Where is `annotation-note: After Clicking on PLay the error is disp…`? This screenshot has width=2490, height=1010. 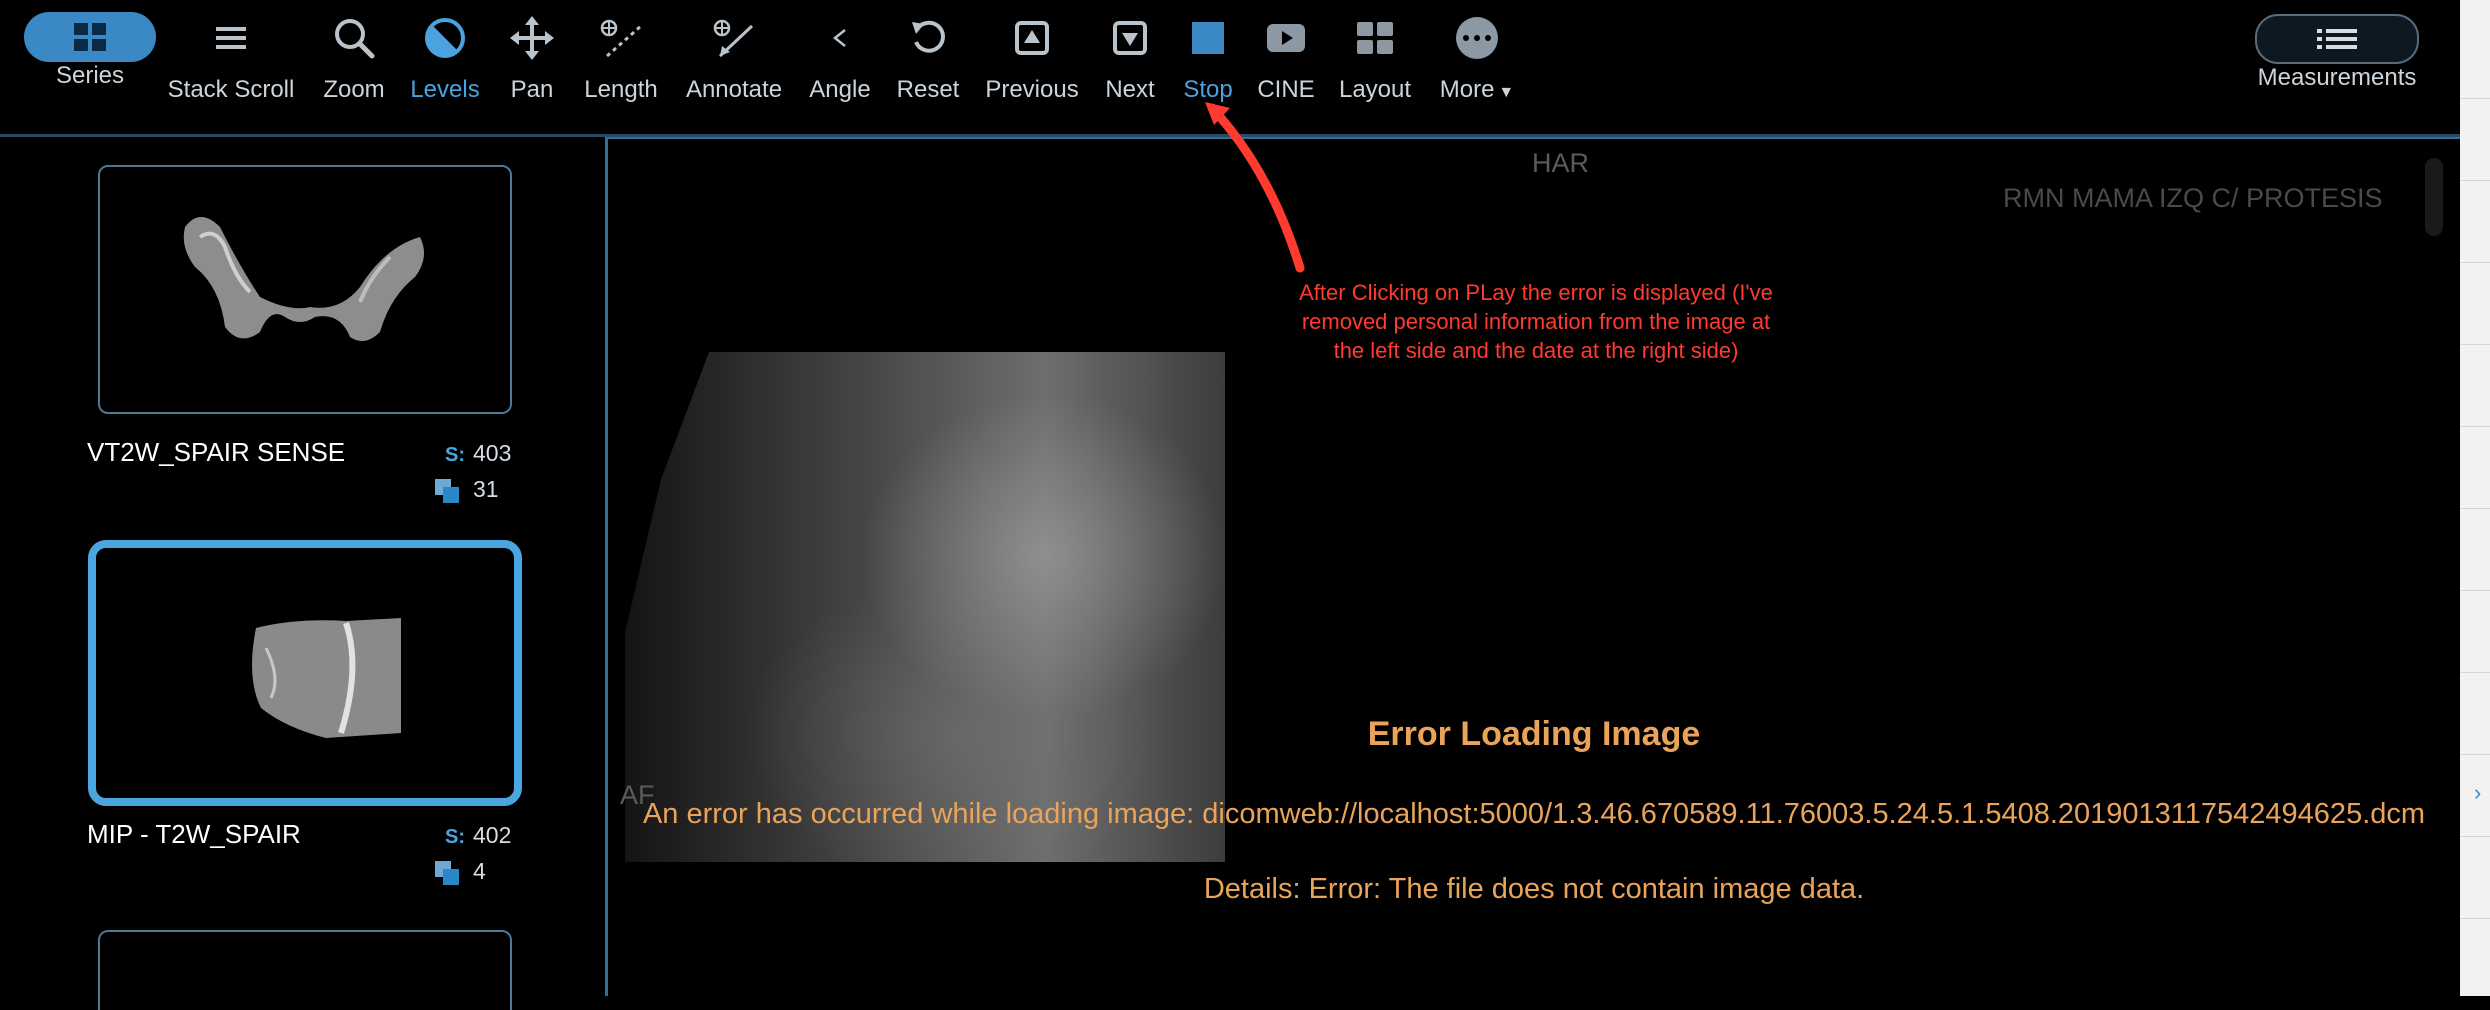
annotation-note: After Clicking on PLay the error is disp… is located at coordinates (1536, 321).